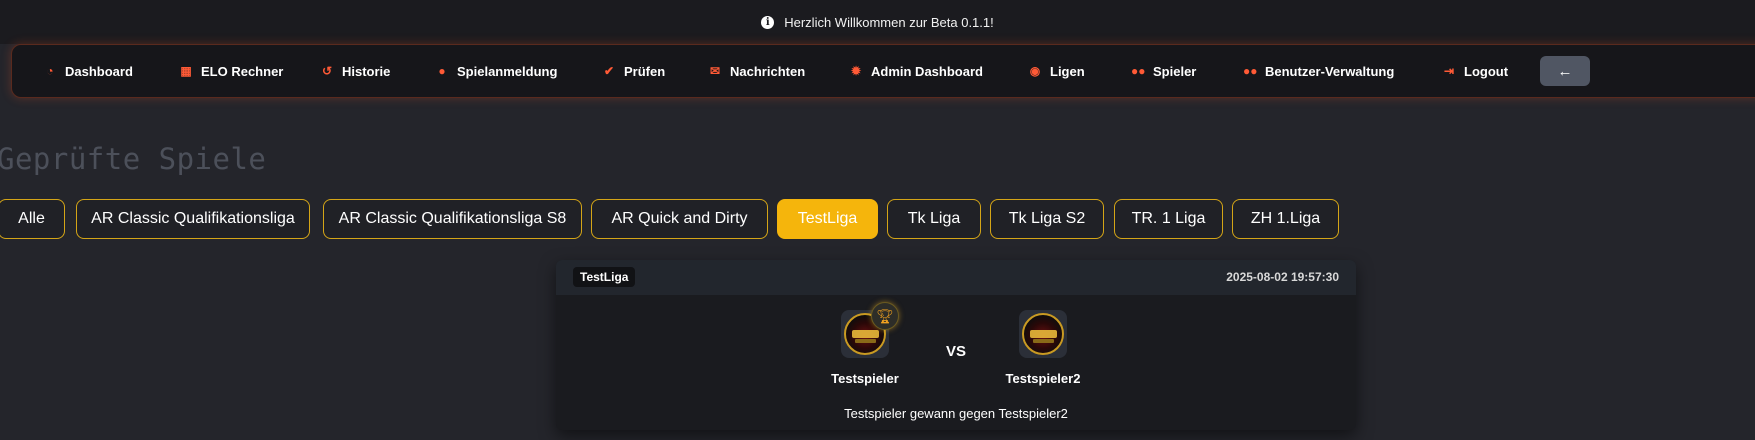 This screenshot has height=440, width=1755. I want to click on arrow-left-icon: ←, so click(1565, 71).